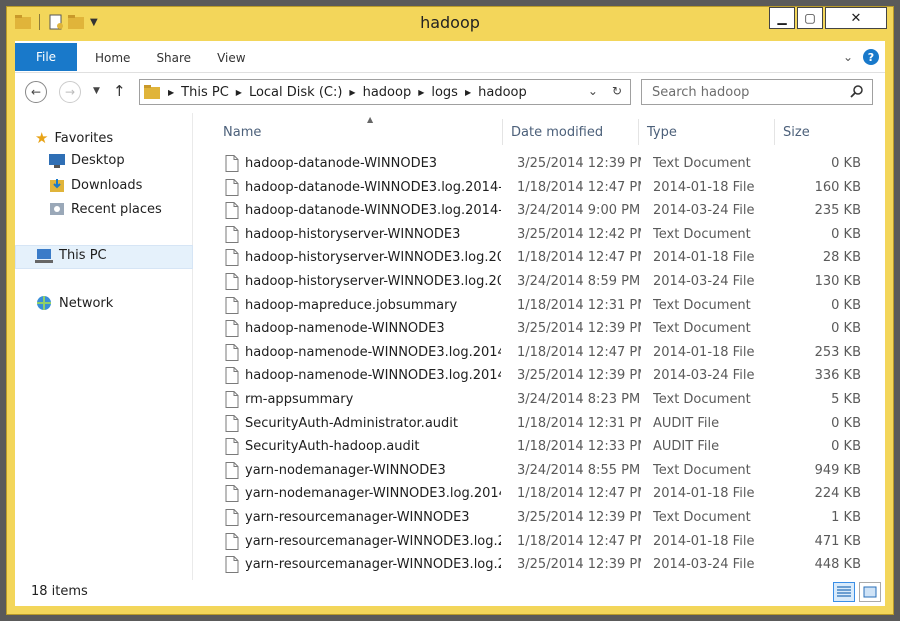  I want to click on back-arrow-icon: ←, so click(36, 92).